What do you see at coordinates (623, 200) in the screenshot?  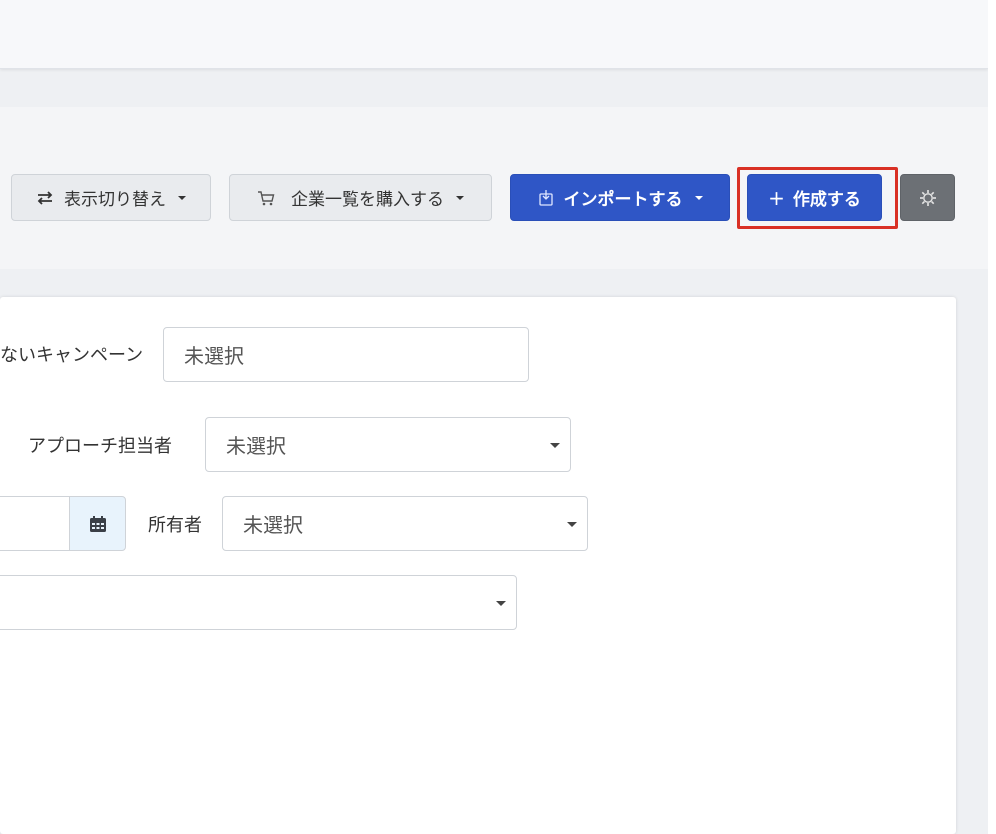 I see `import-label: インポートする` at bounding box center [623, 200].